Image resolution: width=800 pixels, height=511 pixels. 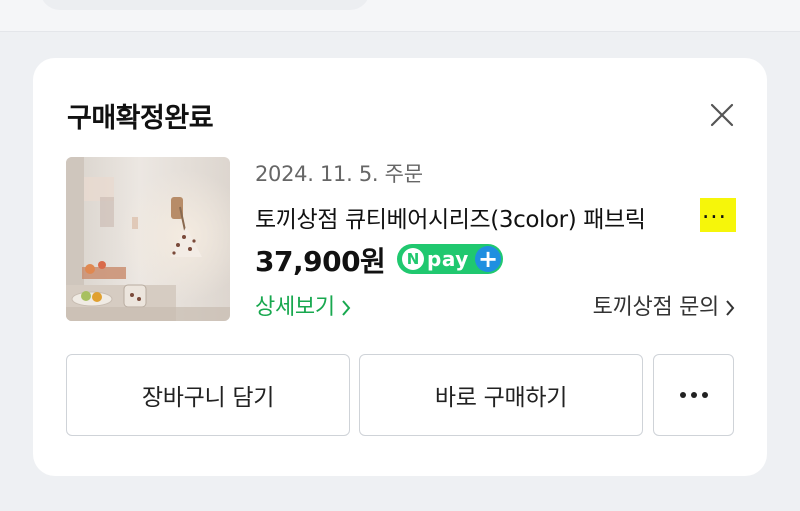 What do you see at coordinates (320, 261) in the screenshot?
I see `product-price: 37,900원` at bounding box center [320, 261].